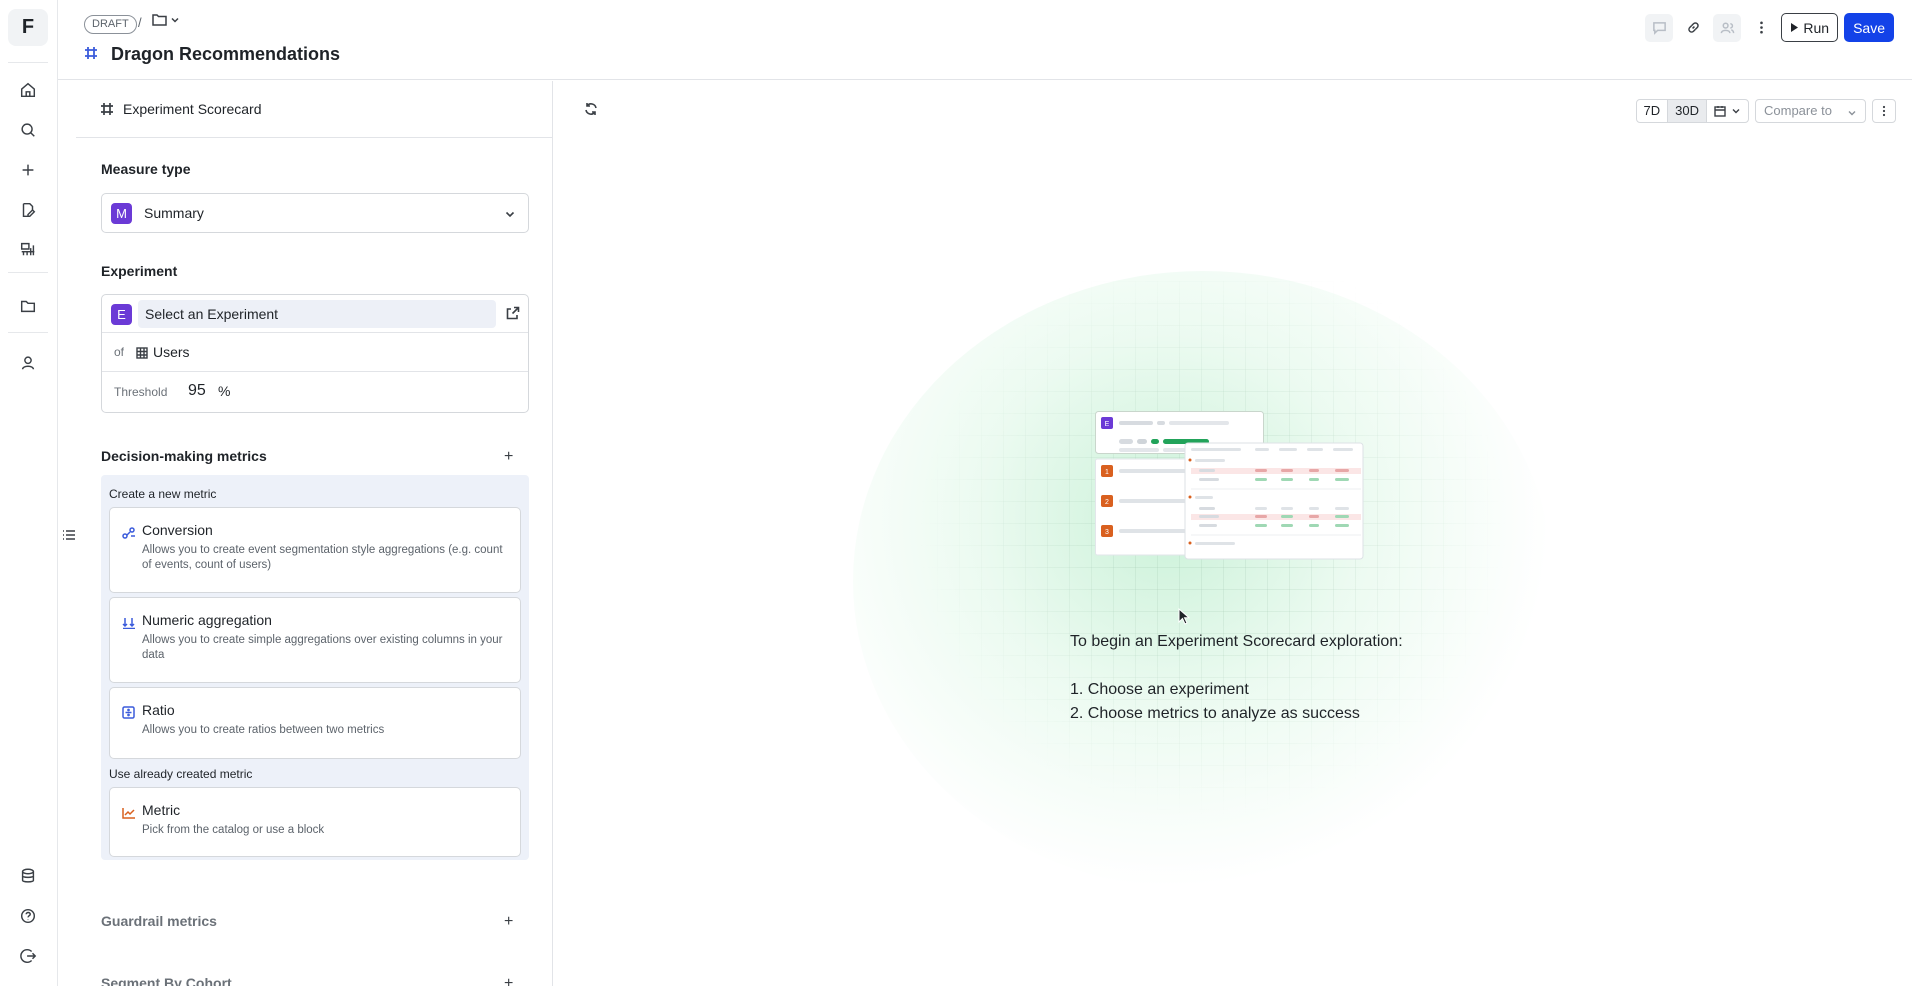 The image size is (1912, 986). Describe the element at coordinates (121, 314) in the screenshot. I see `experiment-badge: E` at that location.